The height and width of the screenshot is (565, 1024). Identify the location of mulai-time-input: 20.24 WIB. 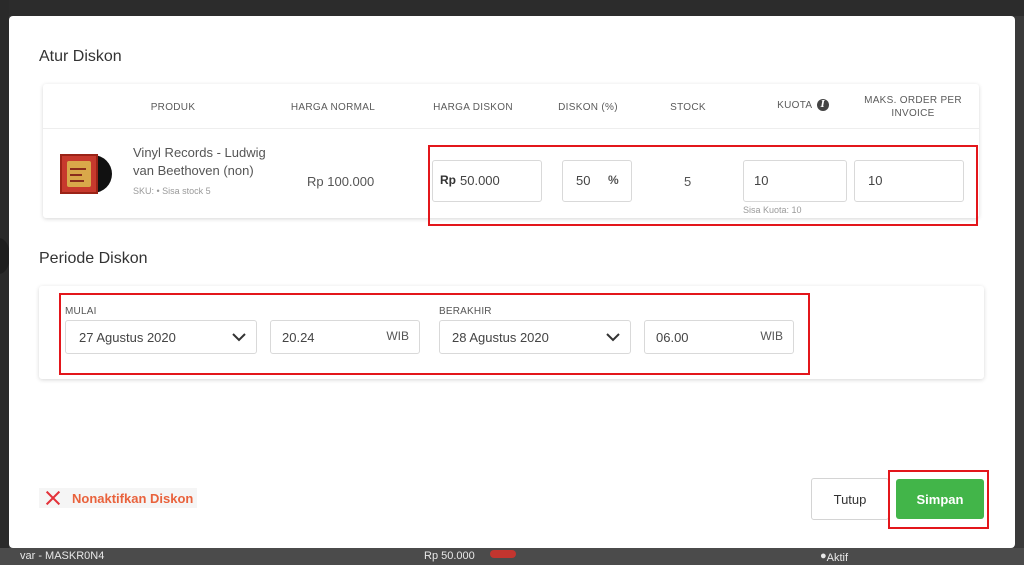
(345, 337).